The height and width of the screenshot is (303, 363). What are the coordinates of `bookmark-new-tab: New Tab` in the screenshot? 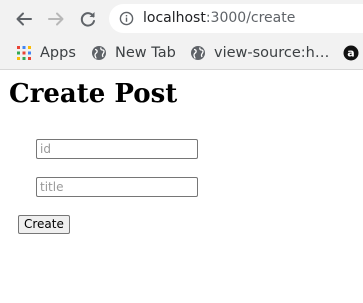 It's located at (133, 53).